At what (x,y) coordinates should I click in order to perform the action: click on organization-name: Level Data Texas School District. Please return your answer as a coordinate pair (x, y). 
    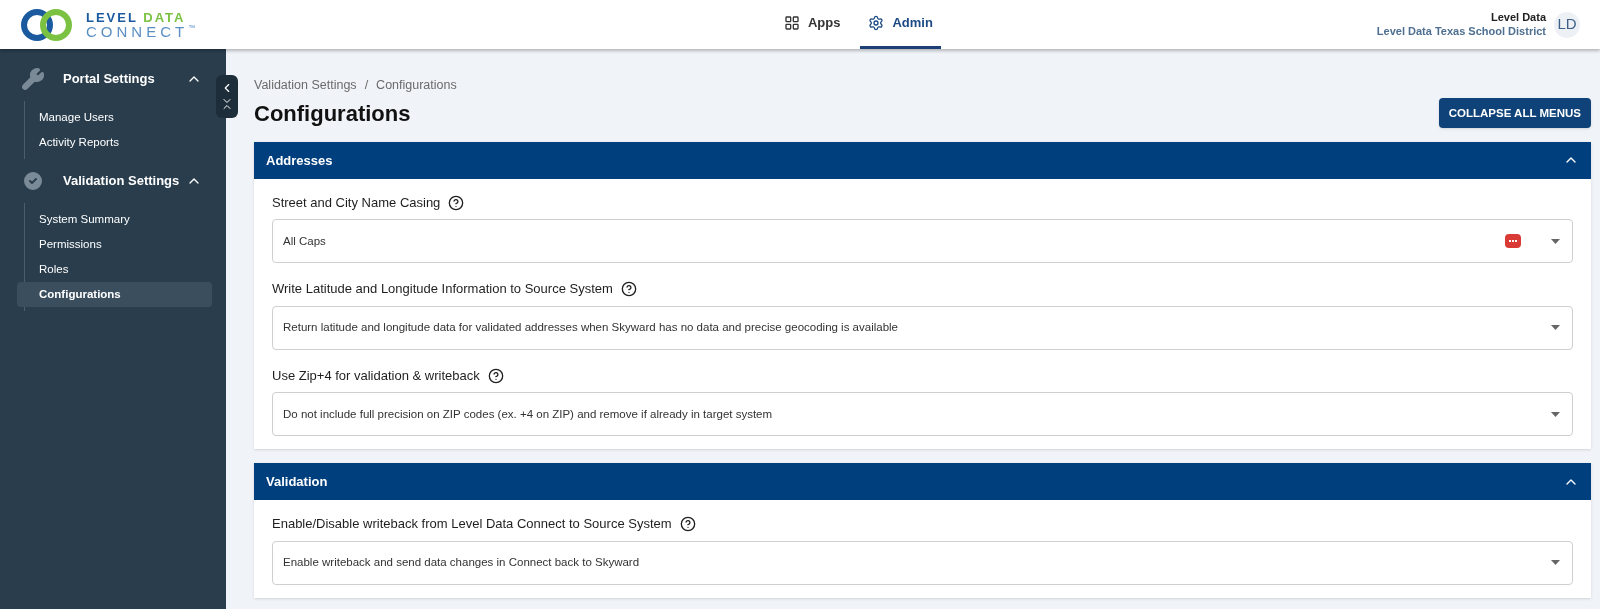
    Looking at the image, I should click on (1461, 31).